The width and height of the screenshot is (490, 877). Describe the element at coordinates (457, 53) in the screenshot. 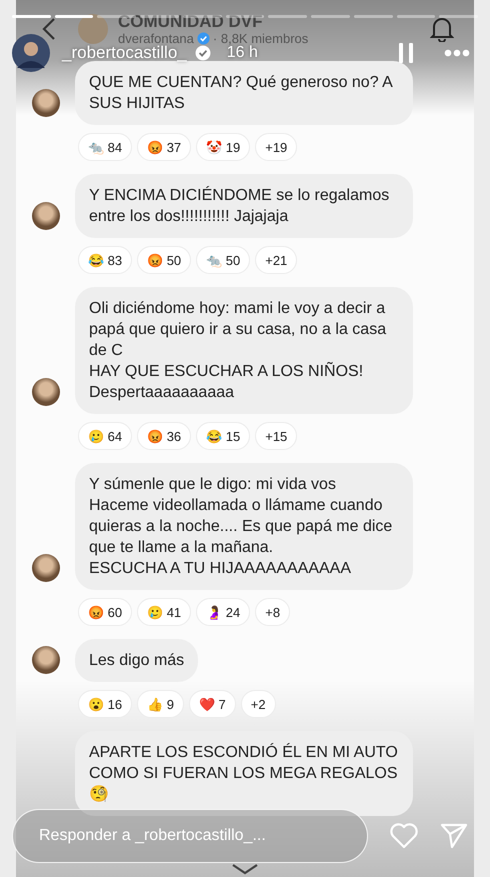

I see `more-icon` at that location.